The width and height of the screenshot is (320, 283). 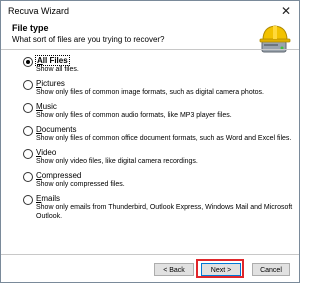 What do you see at coordinates (150, 254) in the screenshot?
I see `footer-separator` at bounding box center [150, 254].